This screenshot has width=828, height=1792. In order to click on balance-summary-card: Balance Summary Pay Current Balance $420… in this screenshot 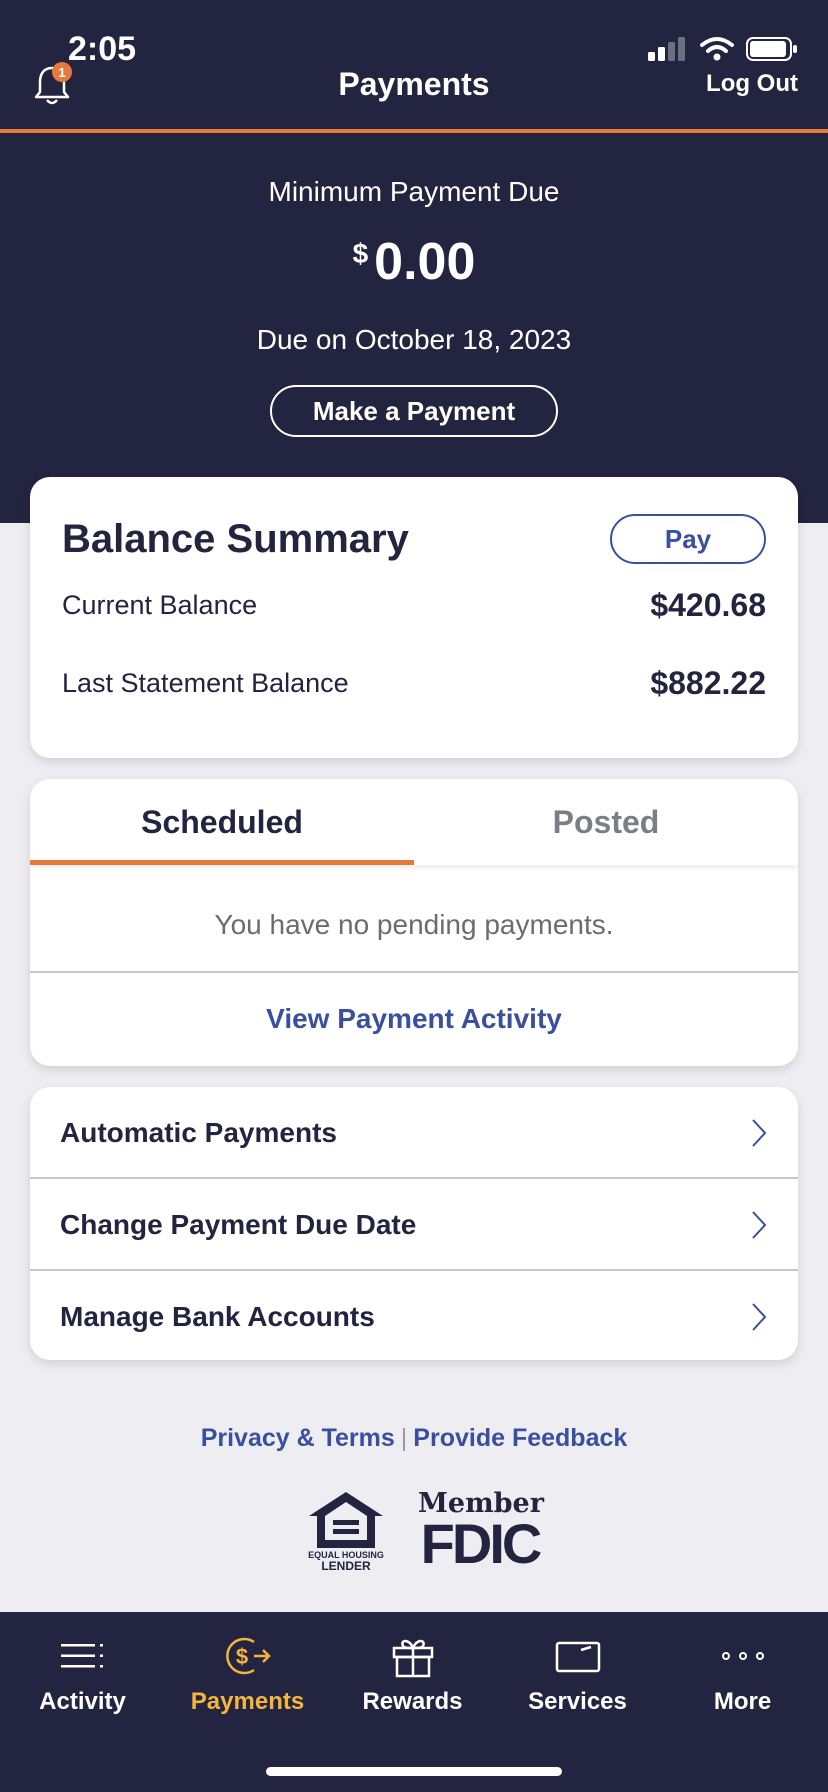, I will do `click(414, 617)`.